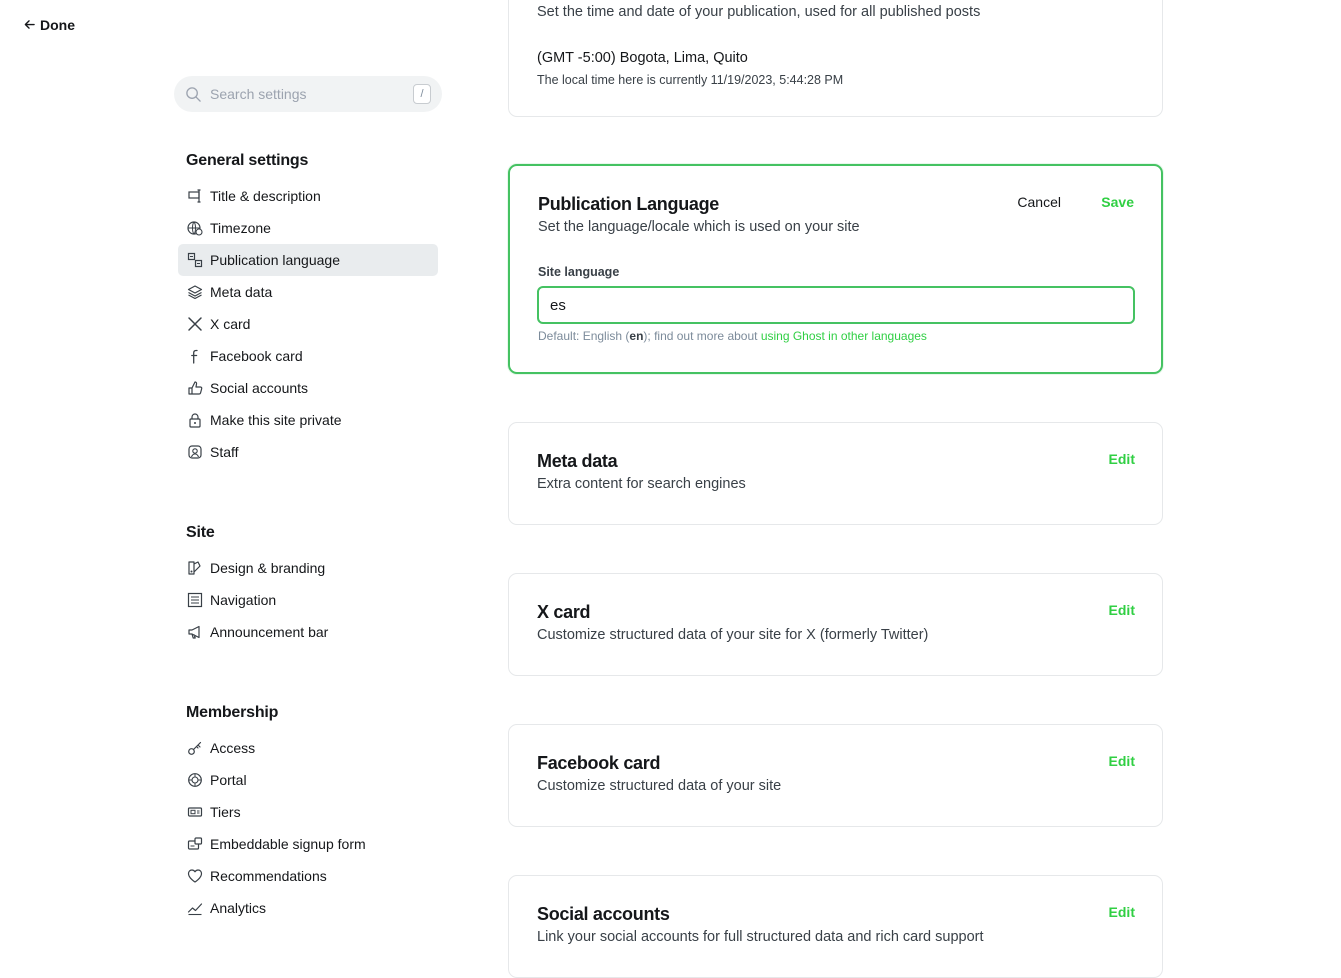 This screenshot has width=1341, height=978. What do you see at coordinates (194, 260) in the screenshot?
I see `translate-icon` at bounding box center [194, 260].